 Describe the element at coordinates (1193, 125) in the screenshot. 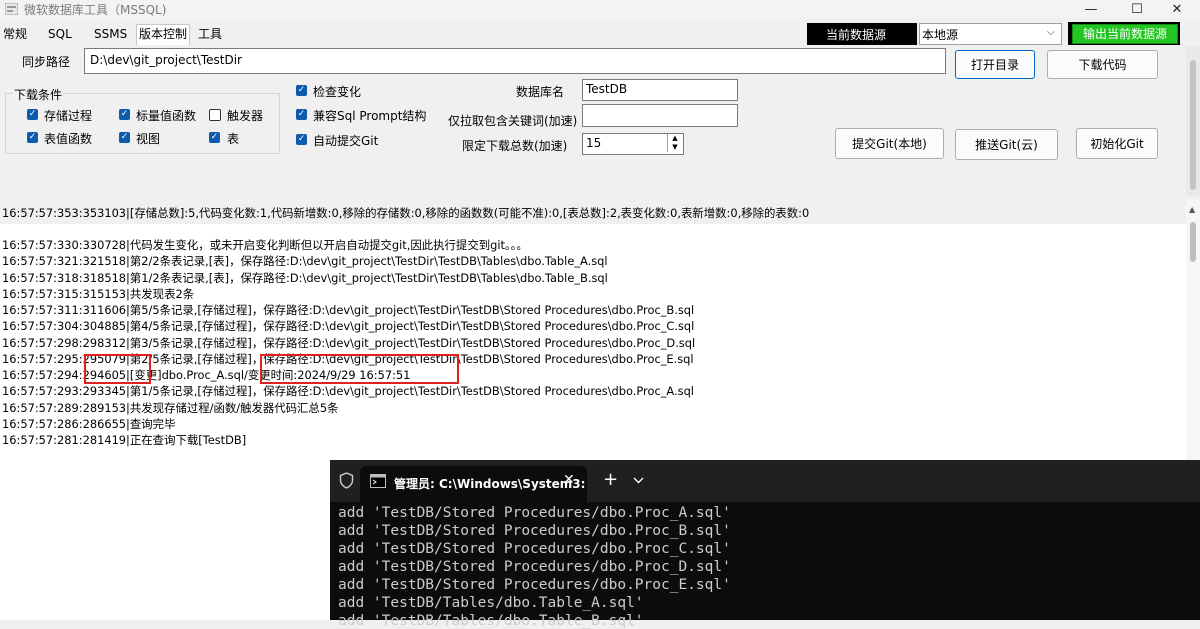

I see `panel-scrollbar-thumb` at that location.